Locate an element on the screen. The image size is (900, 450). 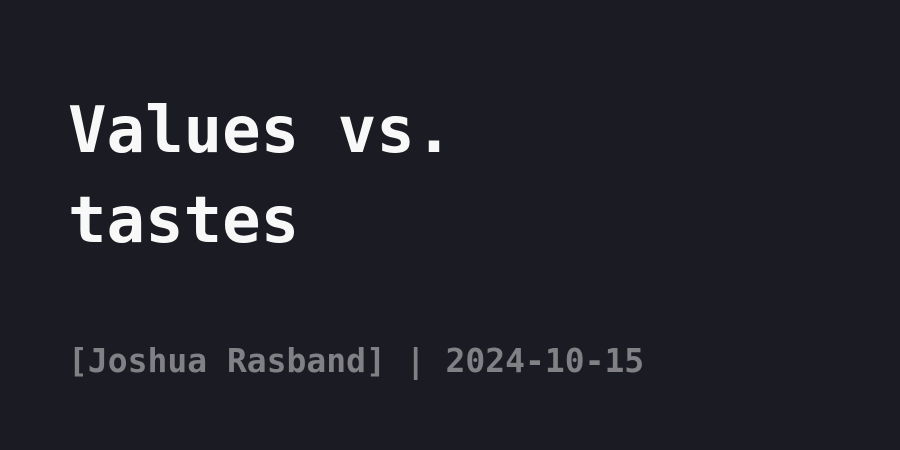
author-name: [Joshua Rasband] is located at coordinates (227, 360).